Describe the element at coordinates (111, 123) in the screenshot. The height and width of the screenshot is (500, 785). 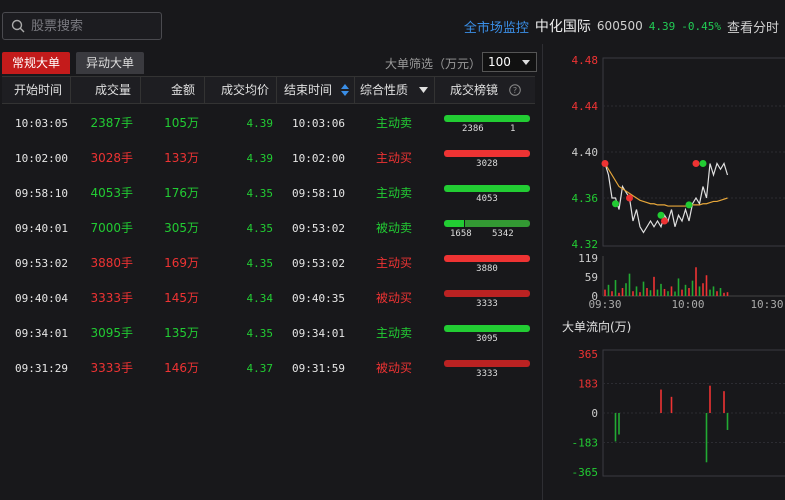
I see `cell-volume: 2387手` at that location.